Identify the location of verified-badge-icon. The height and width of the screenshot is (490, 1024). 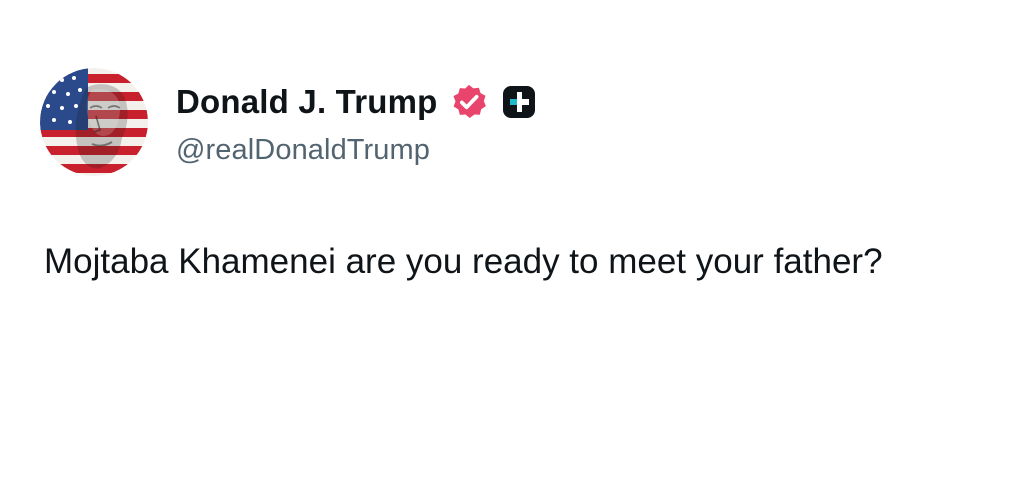
(469, 102).